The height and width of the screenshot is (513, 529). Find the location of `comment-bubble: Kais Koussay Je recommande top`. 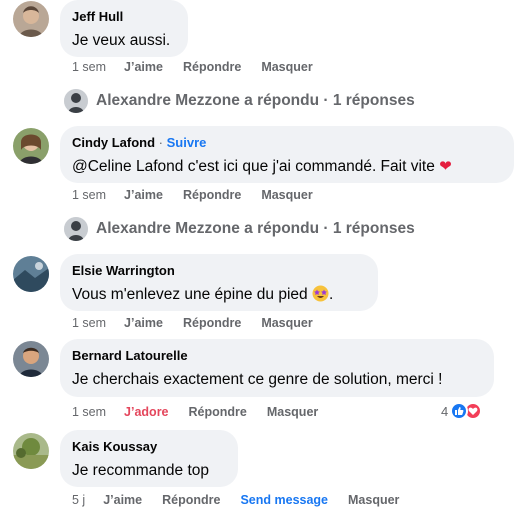

comment-bubble: Kais Koussay Je recommande top is located at coordinates (149, 458).